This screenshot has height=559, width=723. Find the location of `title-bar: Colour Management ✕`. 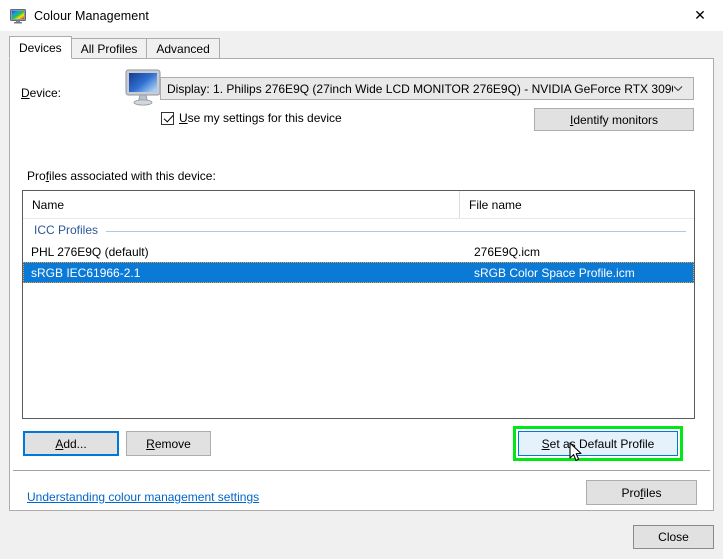

title-bar: Colour Management ✕ is located at coordinates (361, 15).